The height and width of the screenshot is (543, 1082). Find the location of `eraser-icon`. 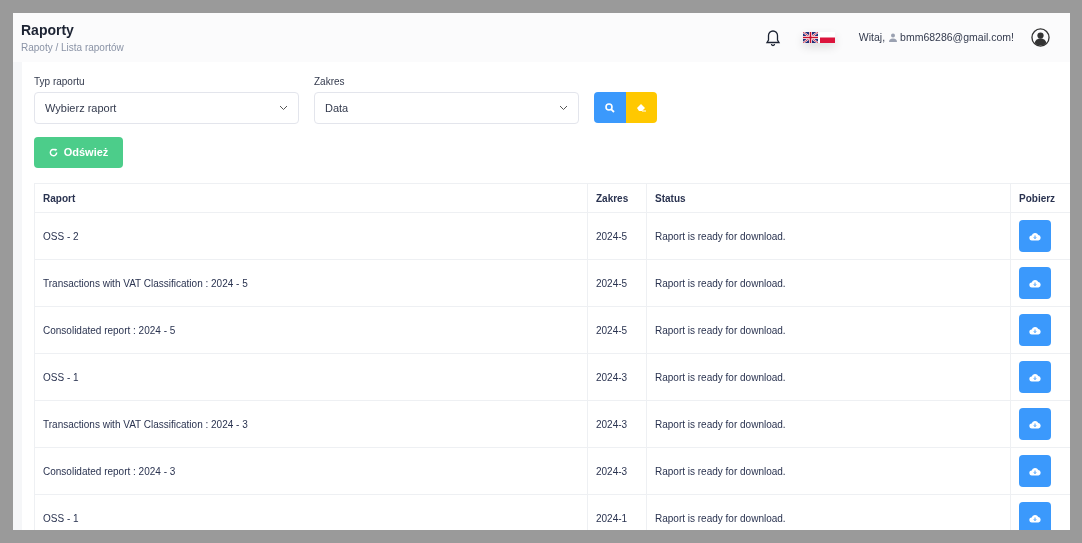

eraser-icon is located at coordinates (641, 107).